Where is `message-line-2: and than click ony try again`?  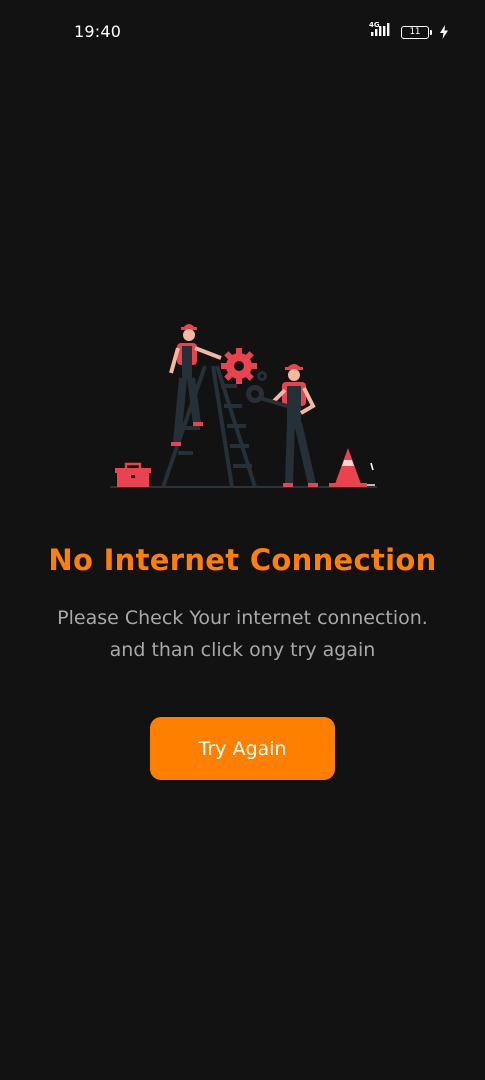
message-line-2: and than click ony try again is located at coordinates (242, 650).